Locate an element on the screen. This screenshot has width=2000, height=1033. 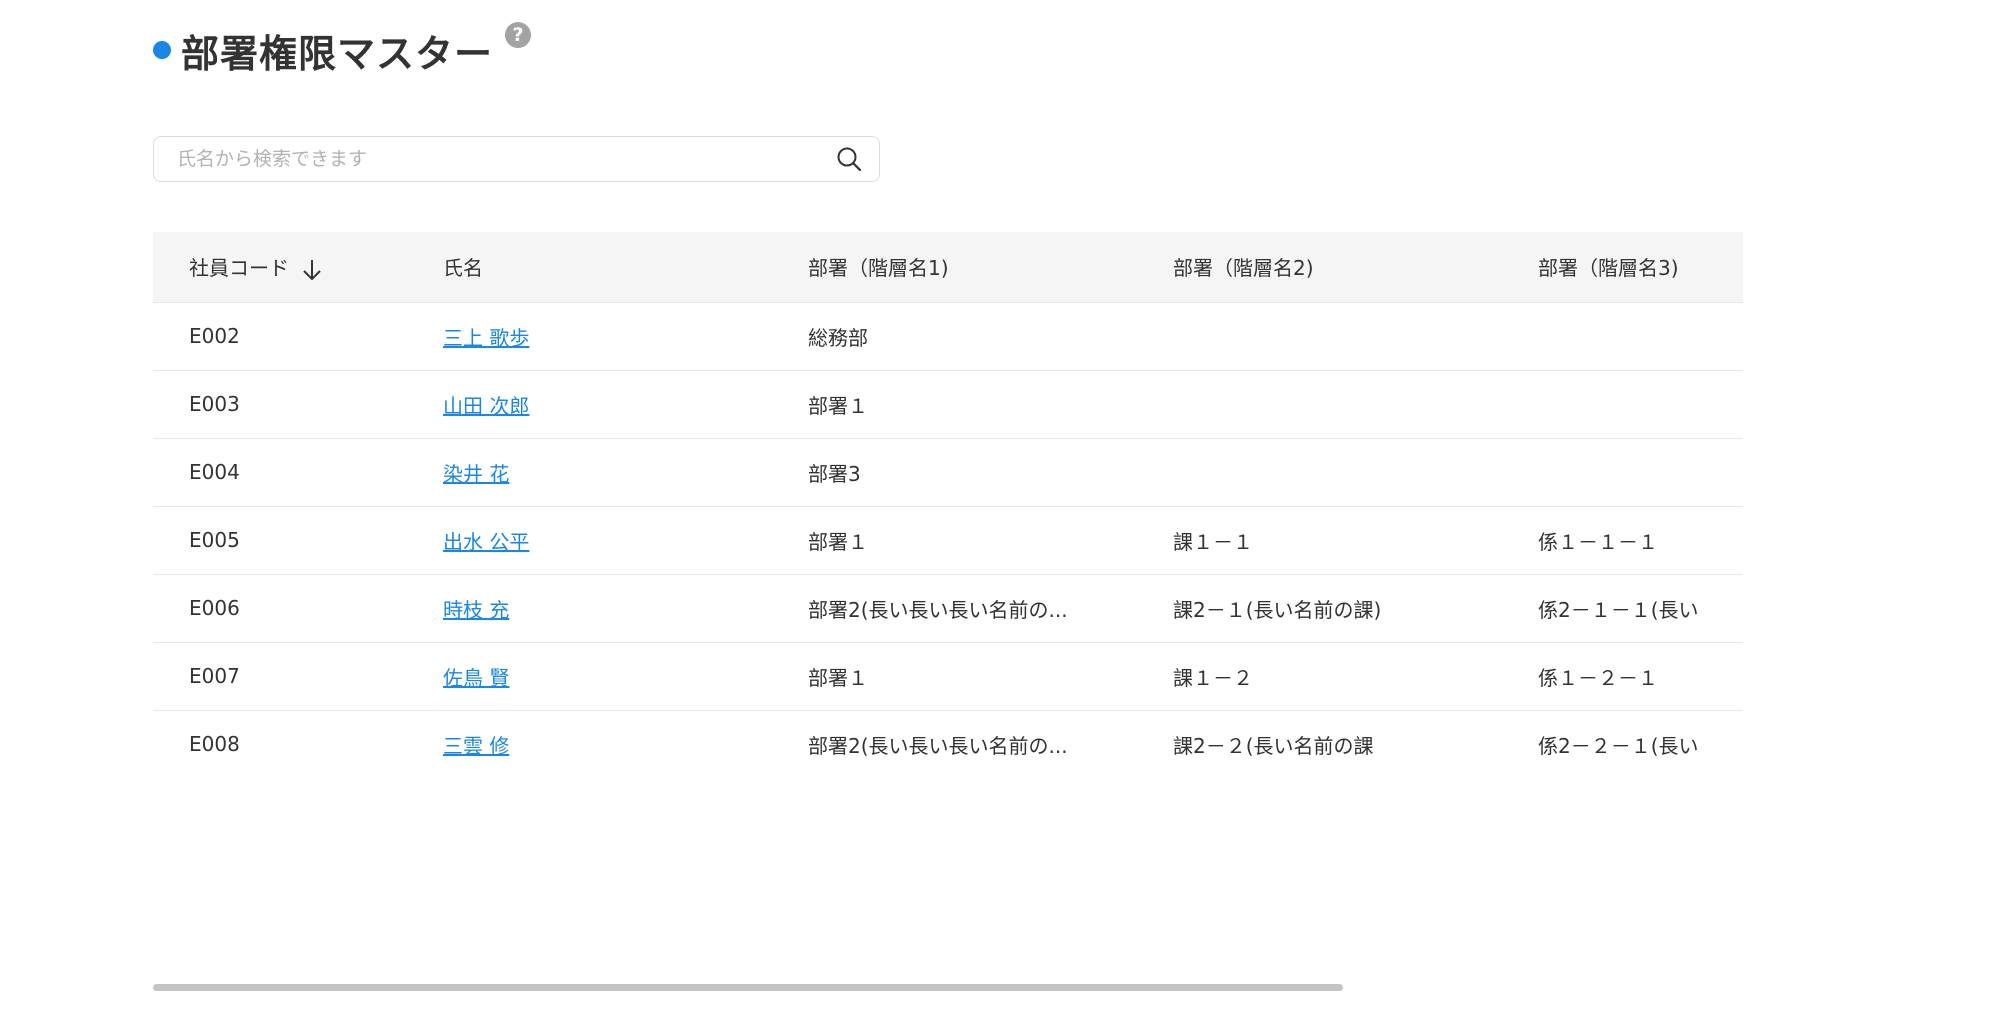
cell-name: 山田 次郎 is located at coordinates (625, 404).